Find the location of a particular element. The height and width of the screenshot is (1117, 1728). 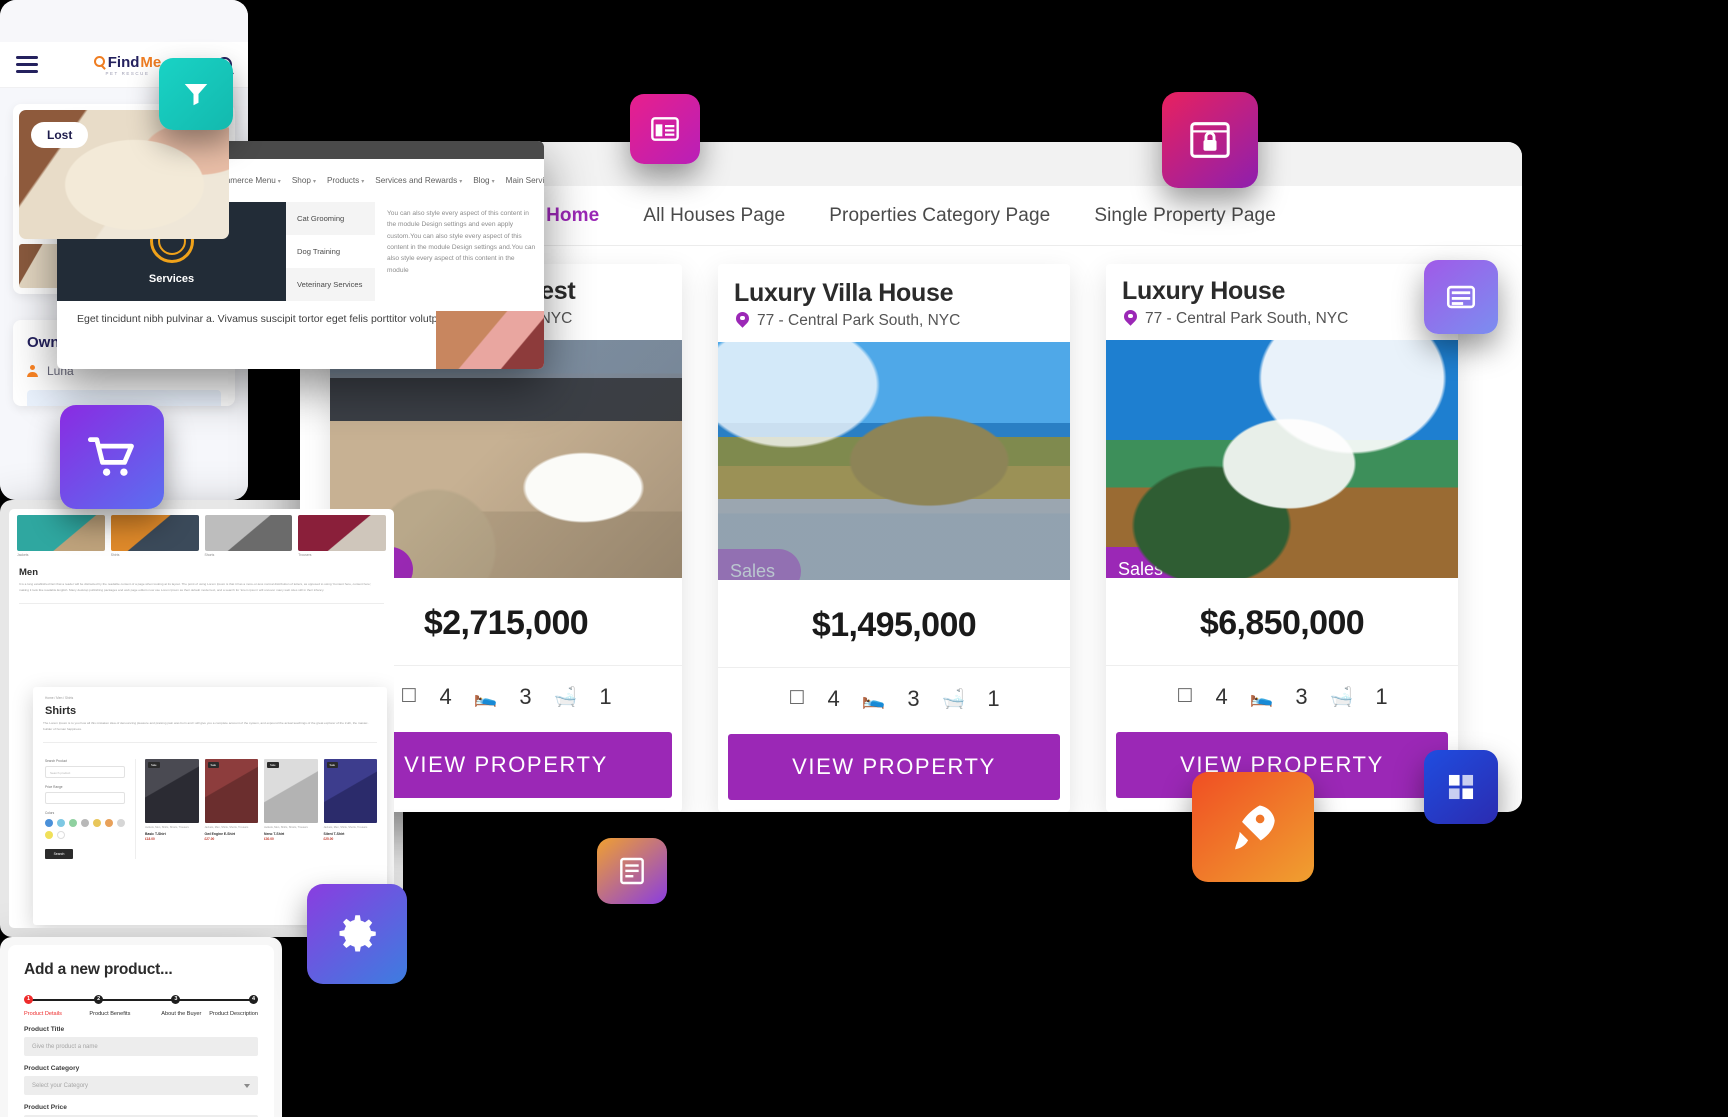

search-product-label: Search Product is located at coordinates (56, 761).